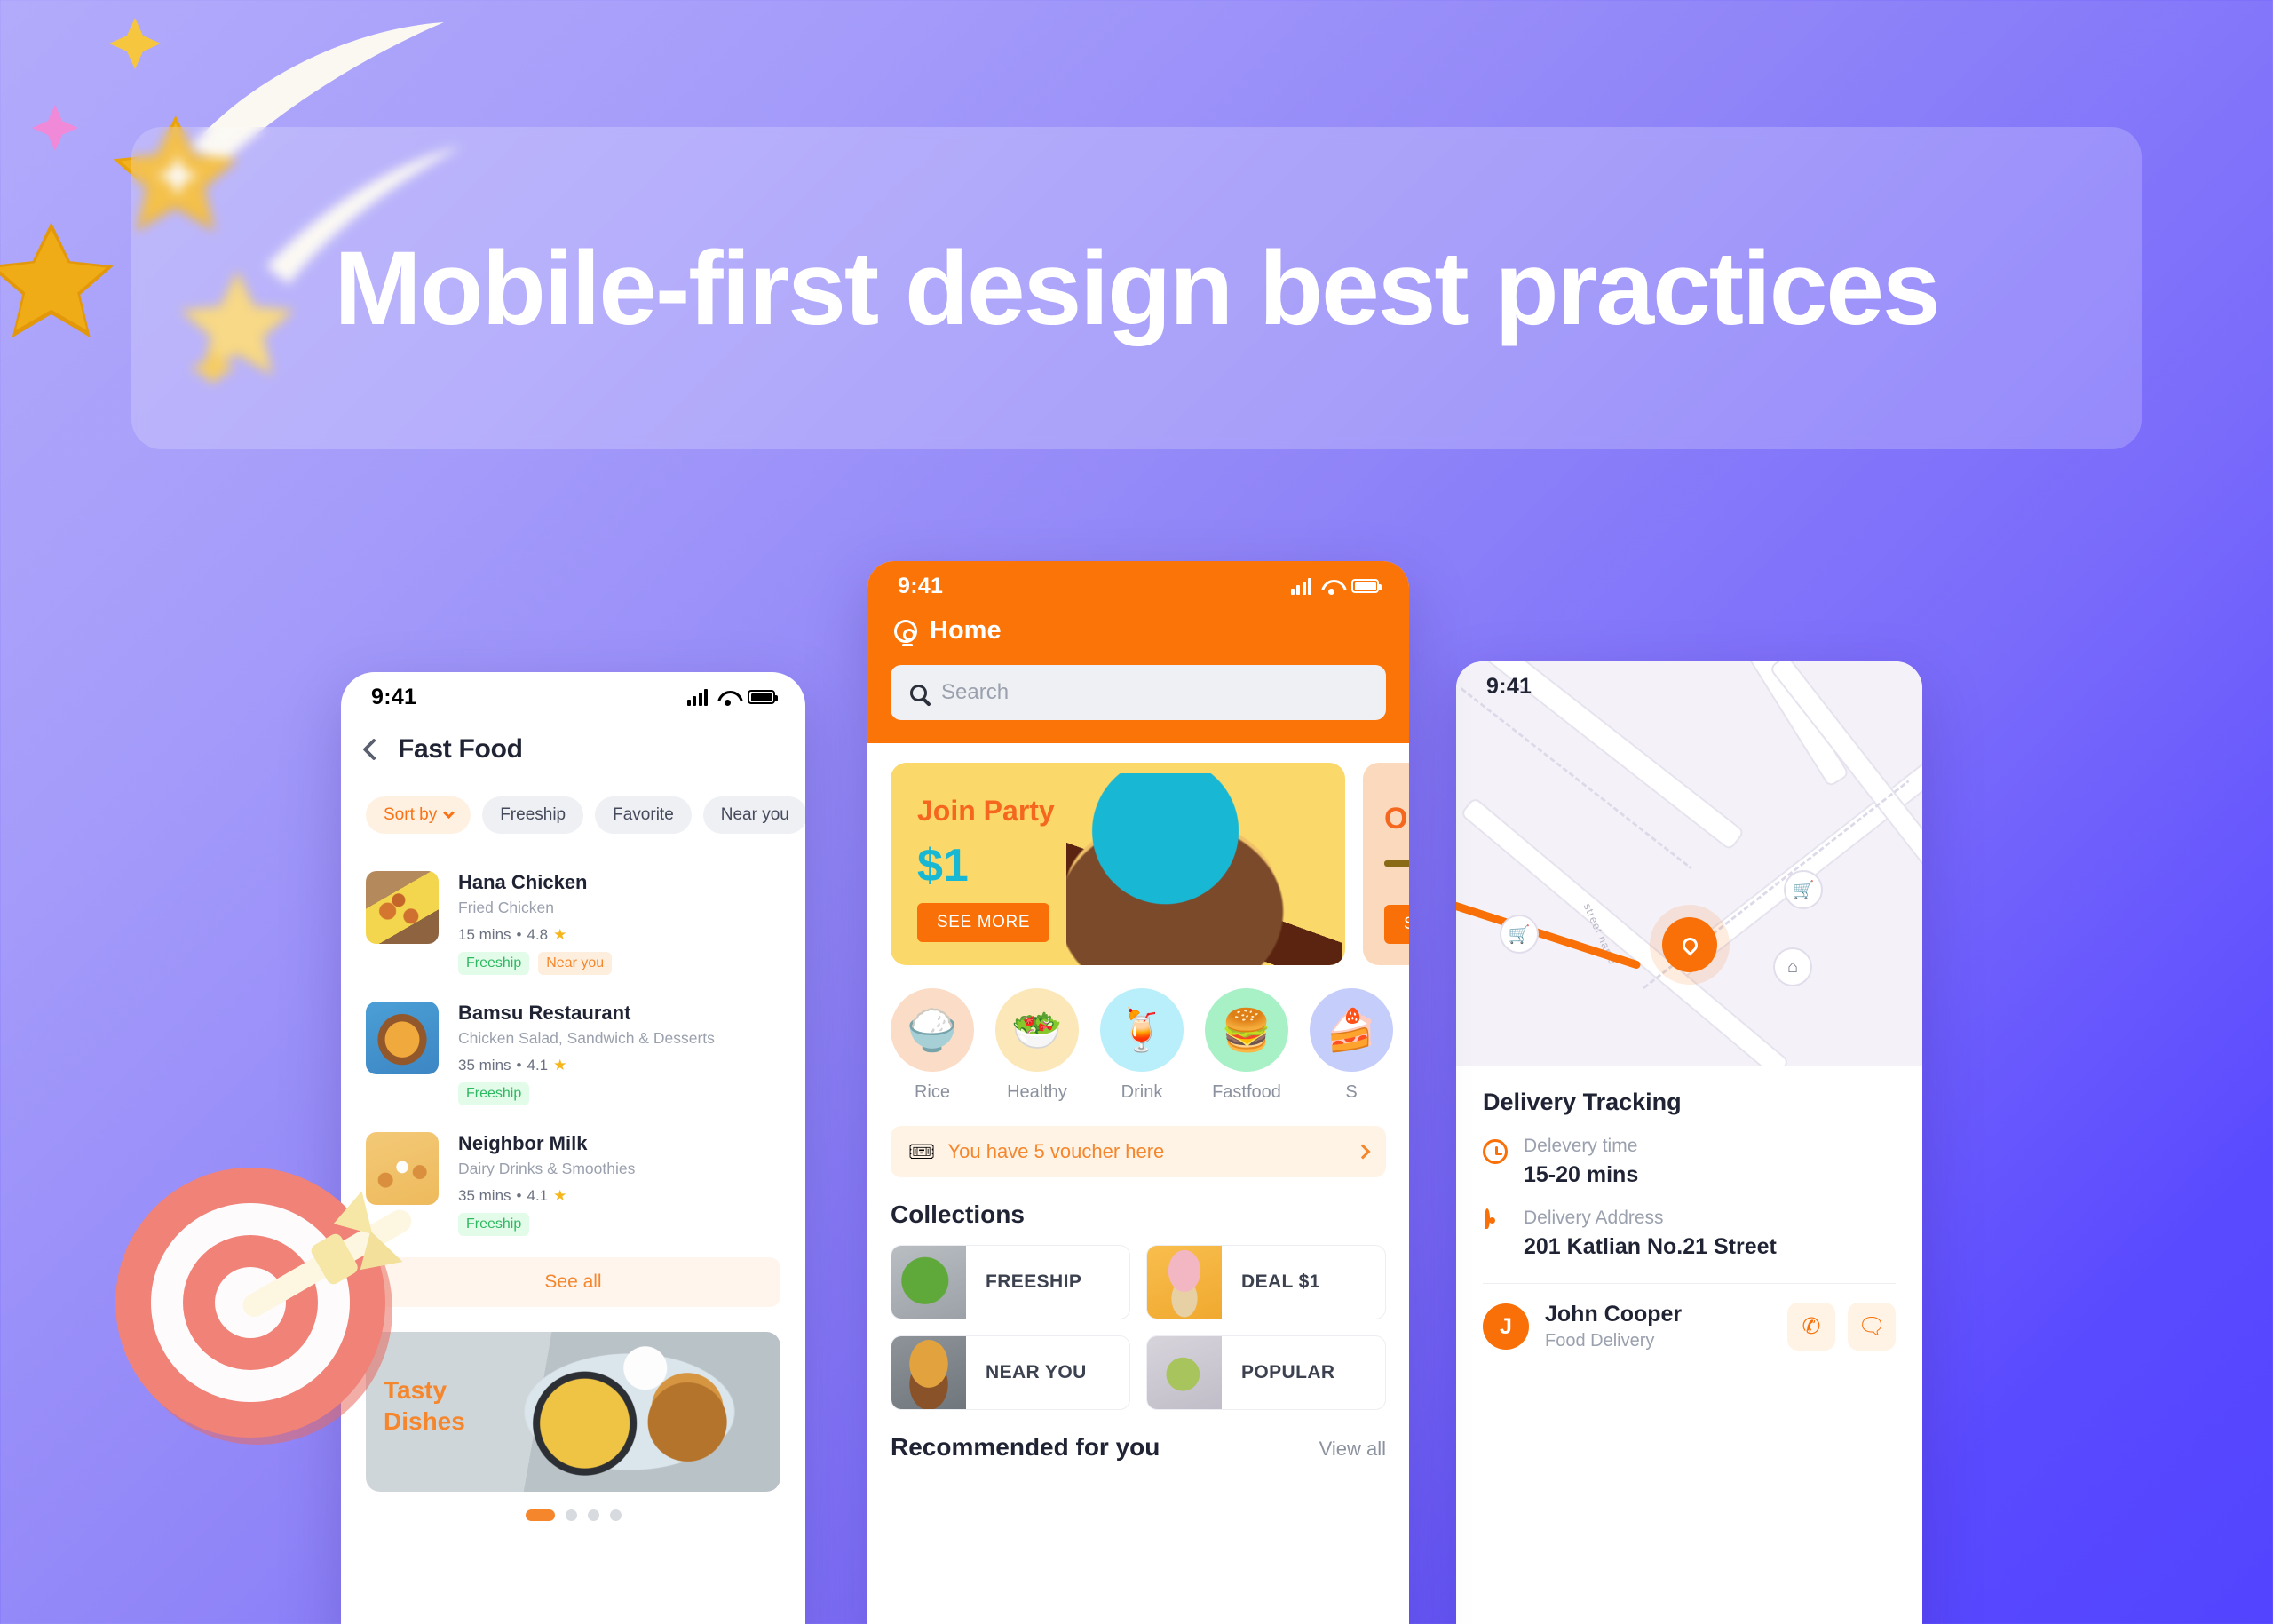  I want to click on collection-freeship: FREESHIP, so click(1011, 1282).